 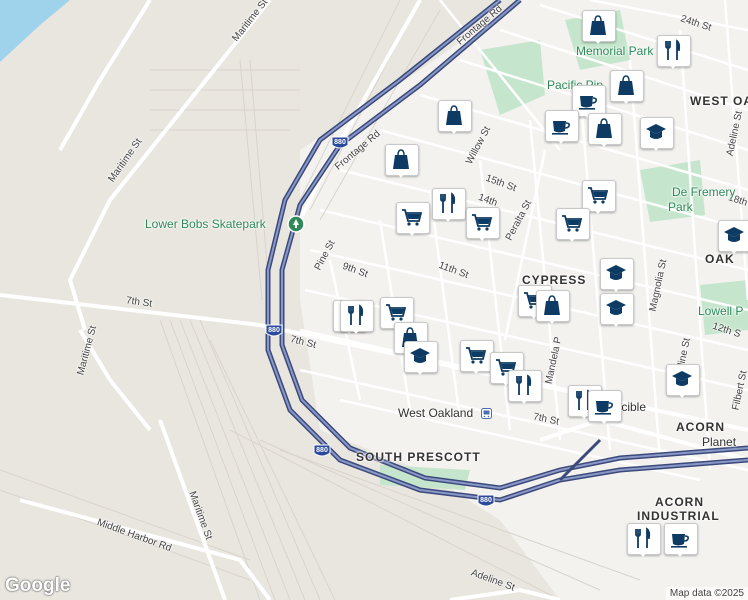 I want to click on neighborhood-label: WEST OA, so click(x=719, y=101).